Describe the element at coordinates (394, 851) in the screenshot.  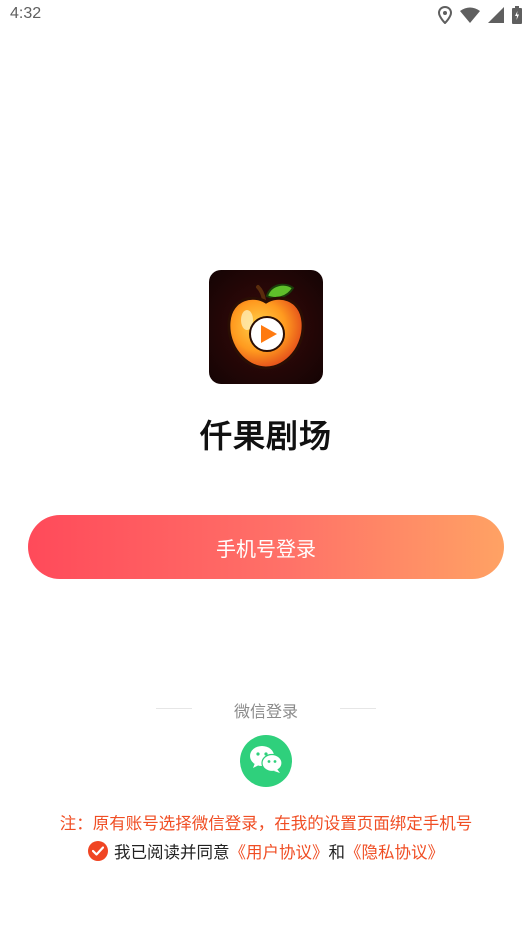
I see `privacy-policy-link: 《隐私协议》` at that location.